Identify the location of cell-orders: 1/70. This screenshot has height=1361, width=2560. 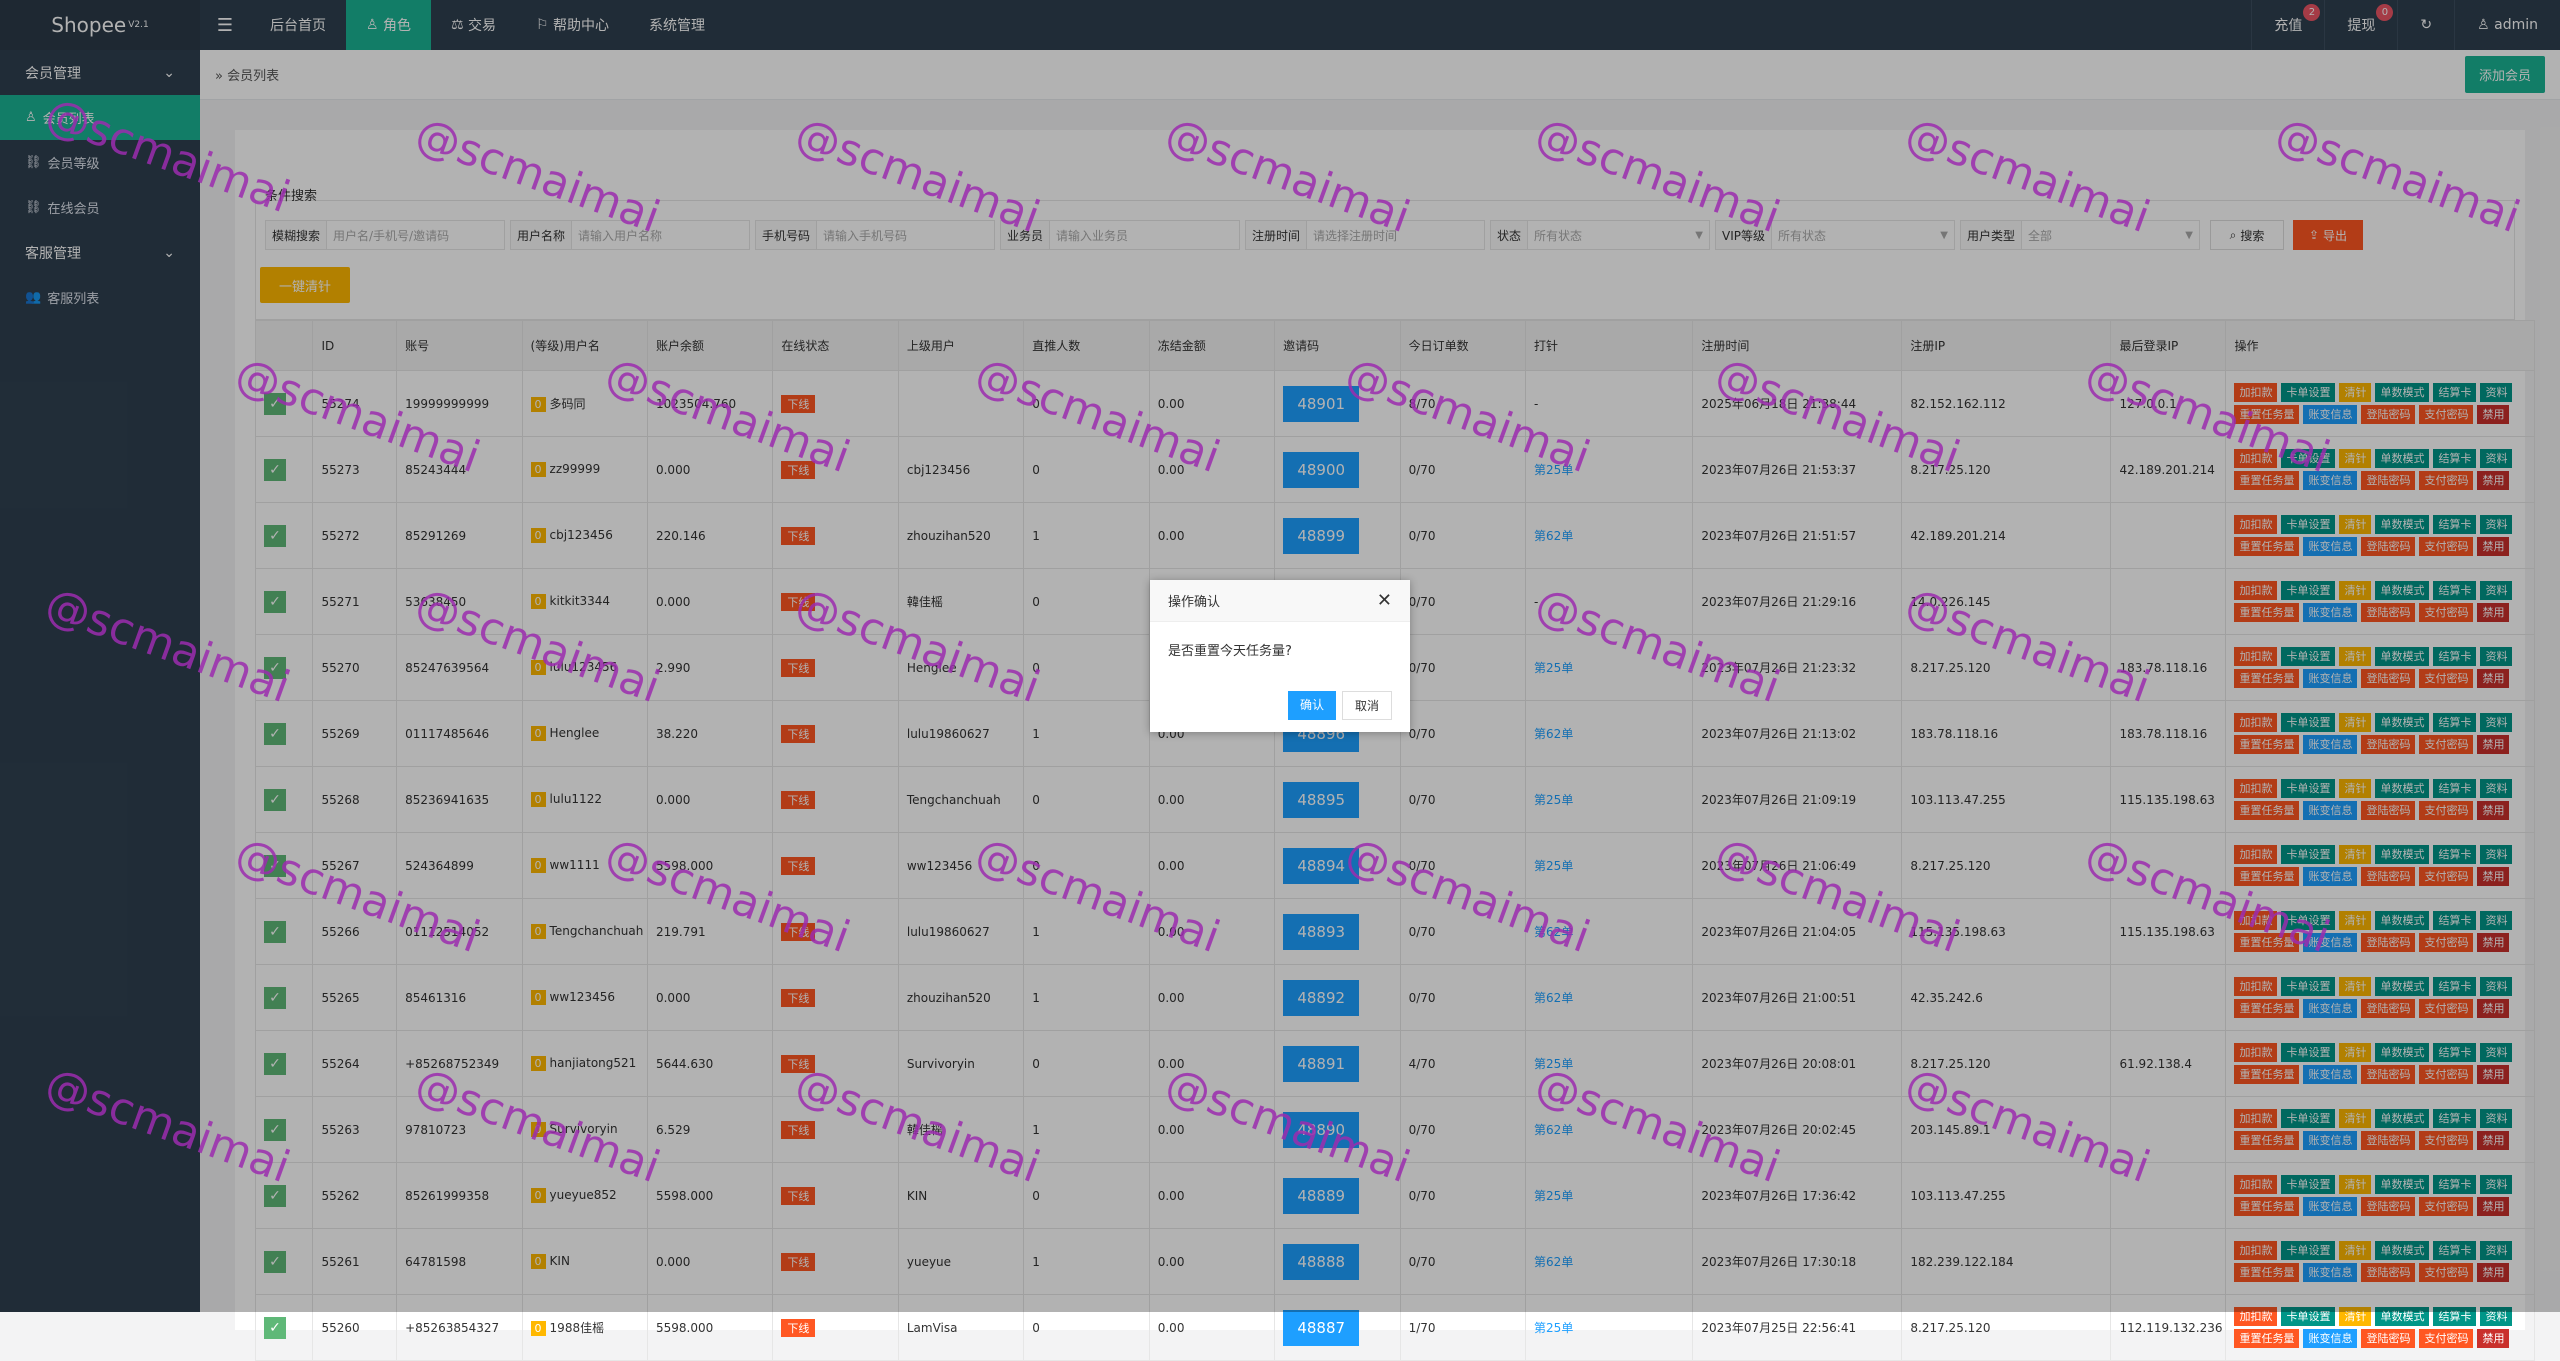
(1422, 1327).